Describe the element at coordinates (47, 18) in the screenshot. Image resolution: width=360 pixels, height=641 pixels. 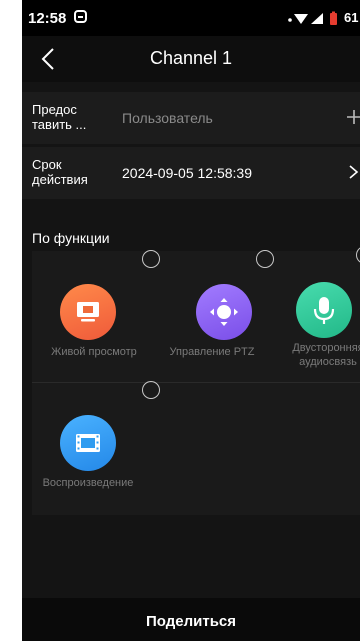
I see `status-time: 12:58` at that location.